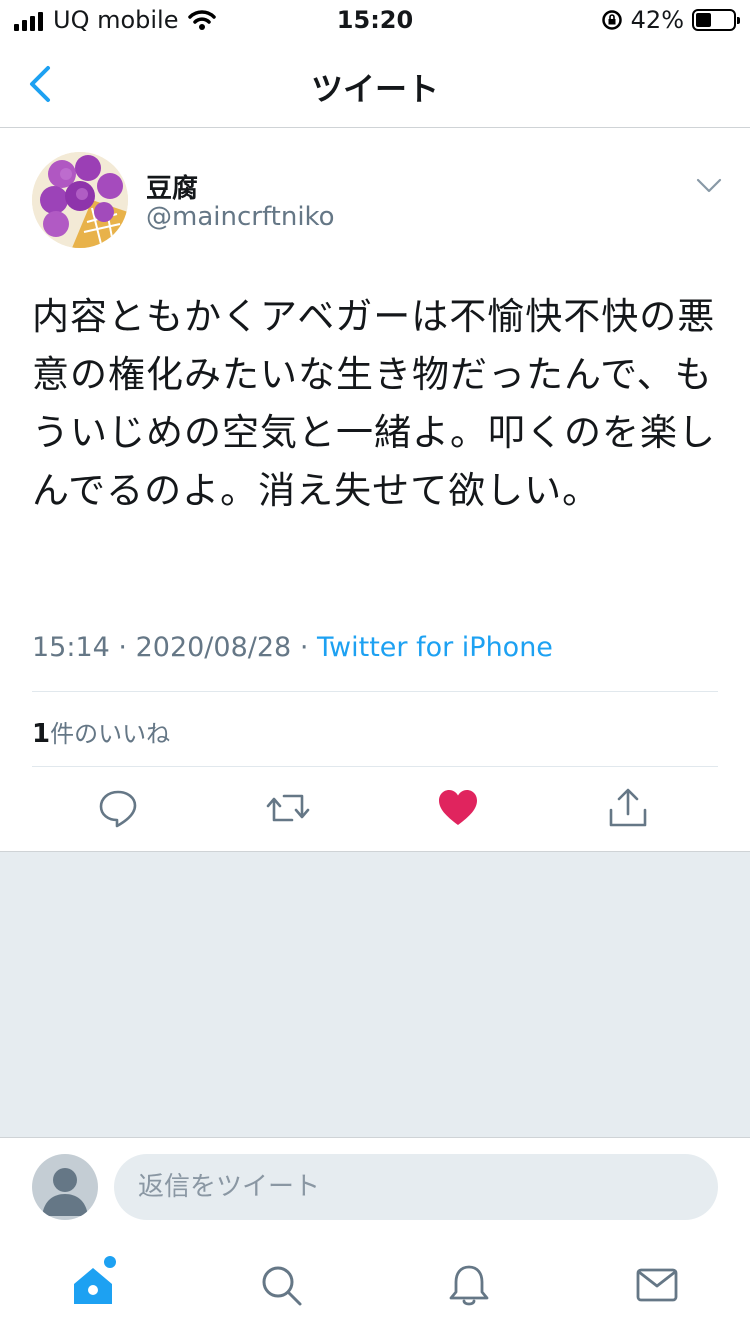 This screenshot has height=1334, width=750. What do you see at coordinates (469, 1285) in the screenshot?
I see `notifications-icon` at bounding box center [469, 1285].